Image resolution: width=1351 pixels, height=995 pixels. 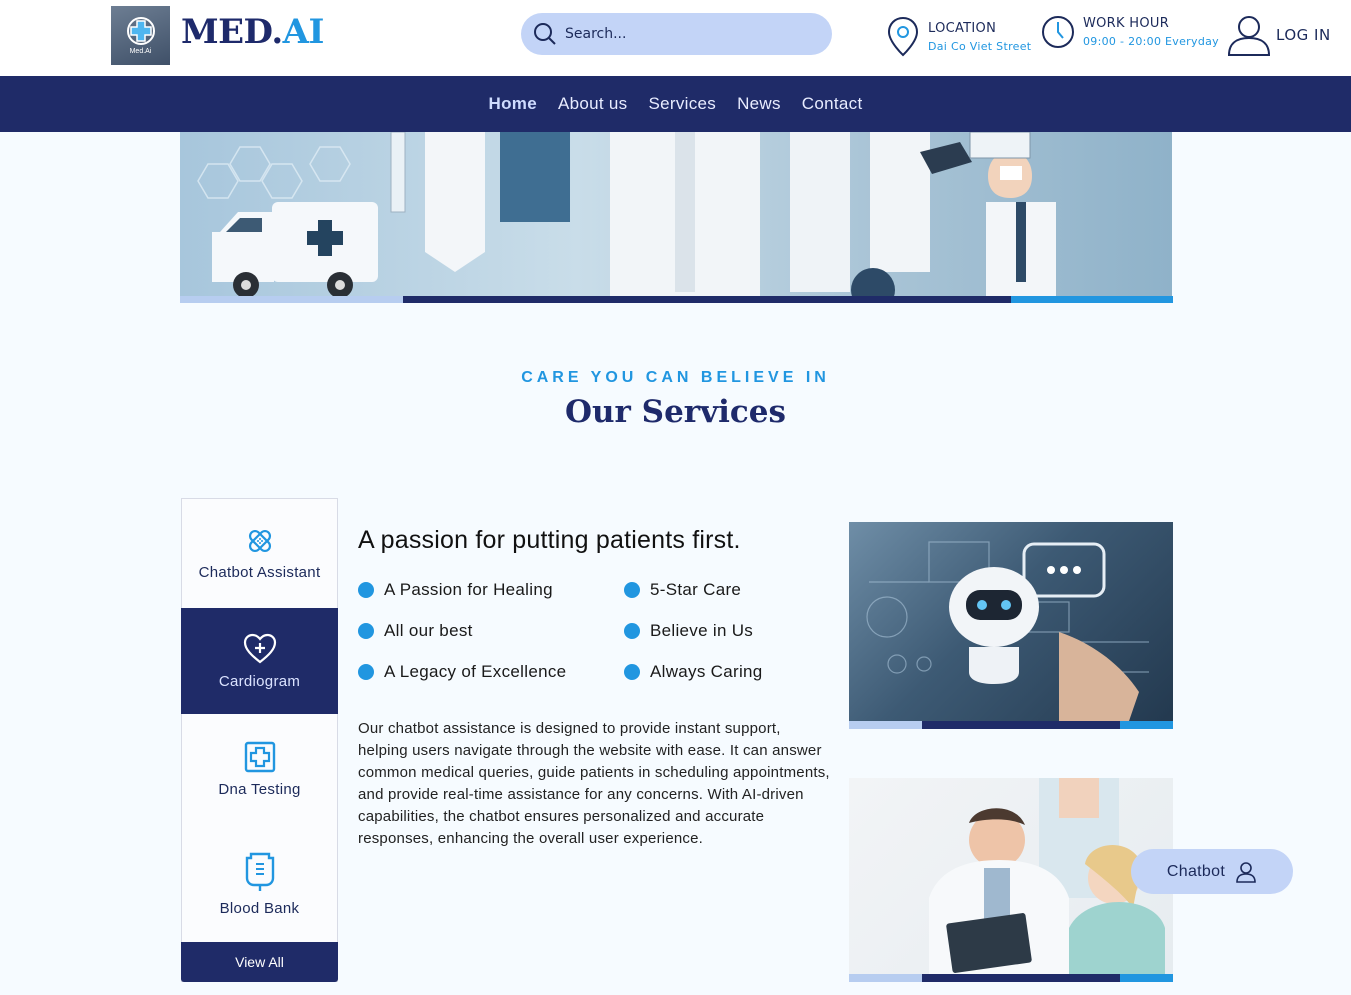 What do you see at coordinates (259, 789) in the screenshot?
I see `tab-label: Dna Testing` at bounding box center [259, 789].